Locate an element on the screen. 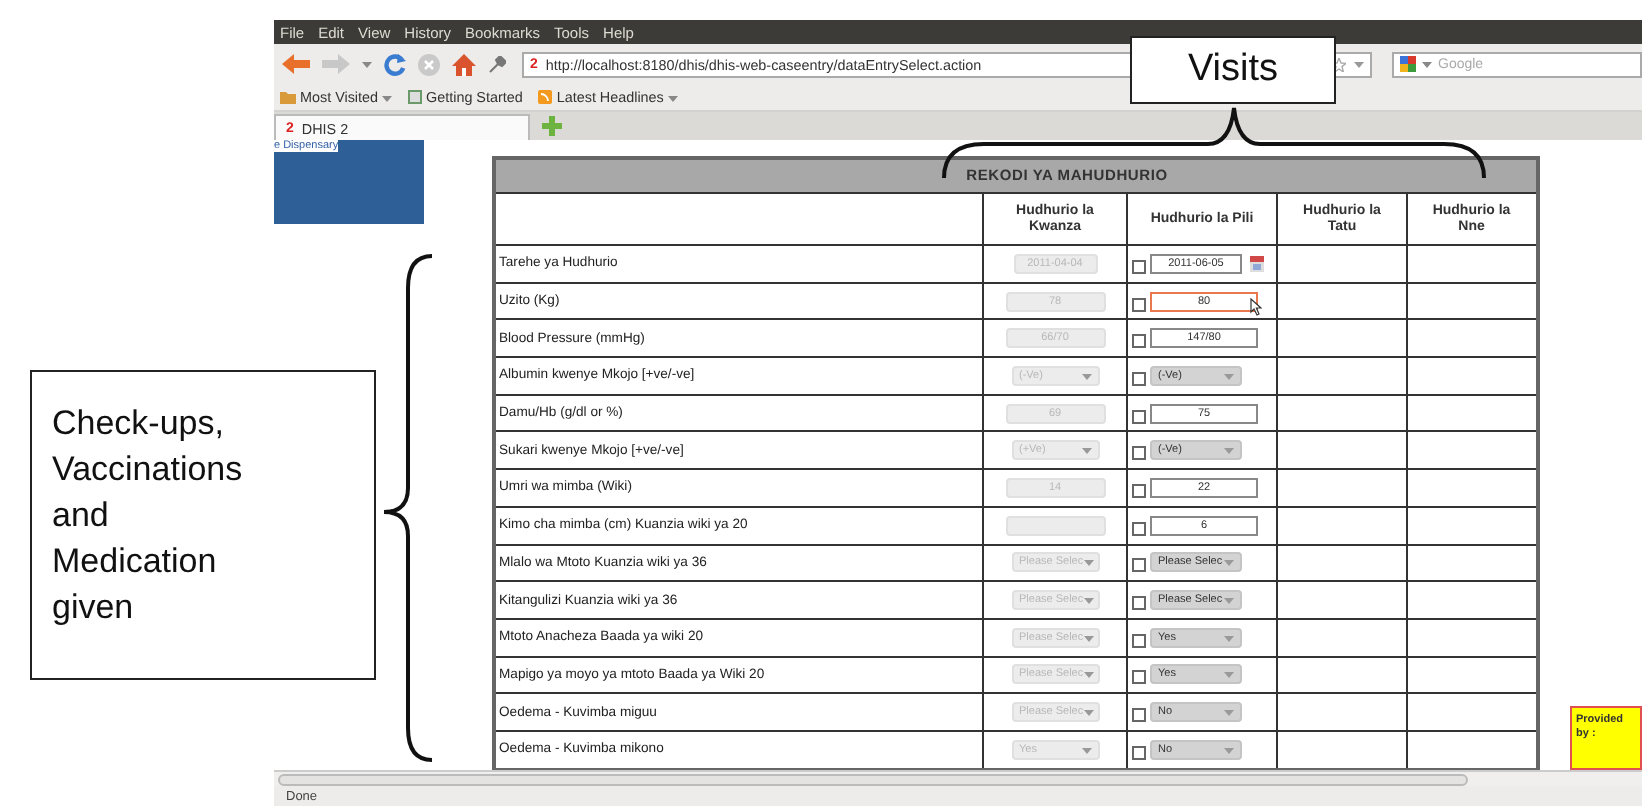 The height and width of the screenshot is (806, 1642). callout-tooltip: Check-ups, Vaccinations and Medication given is located at coordinates (203, 525).